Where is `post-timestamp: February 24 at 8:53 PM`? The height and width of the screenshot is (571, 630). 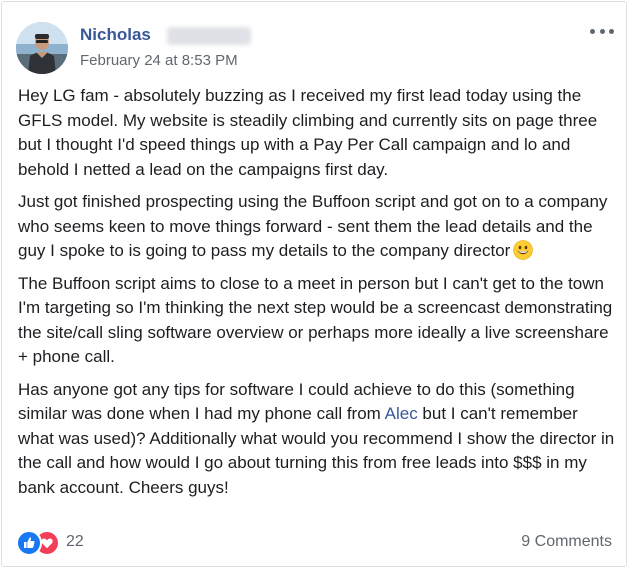 post-timestamp: February 24 at 8:53 PM is located at coordinates (159, 60).